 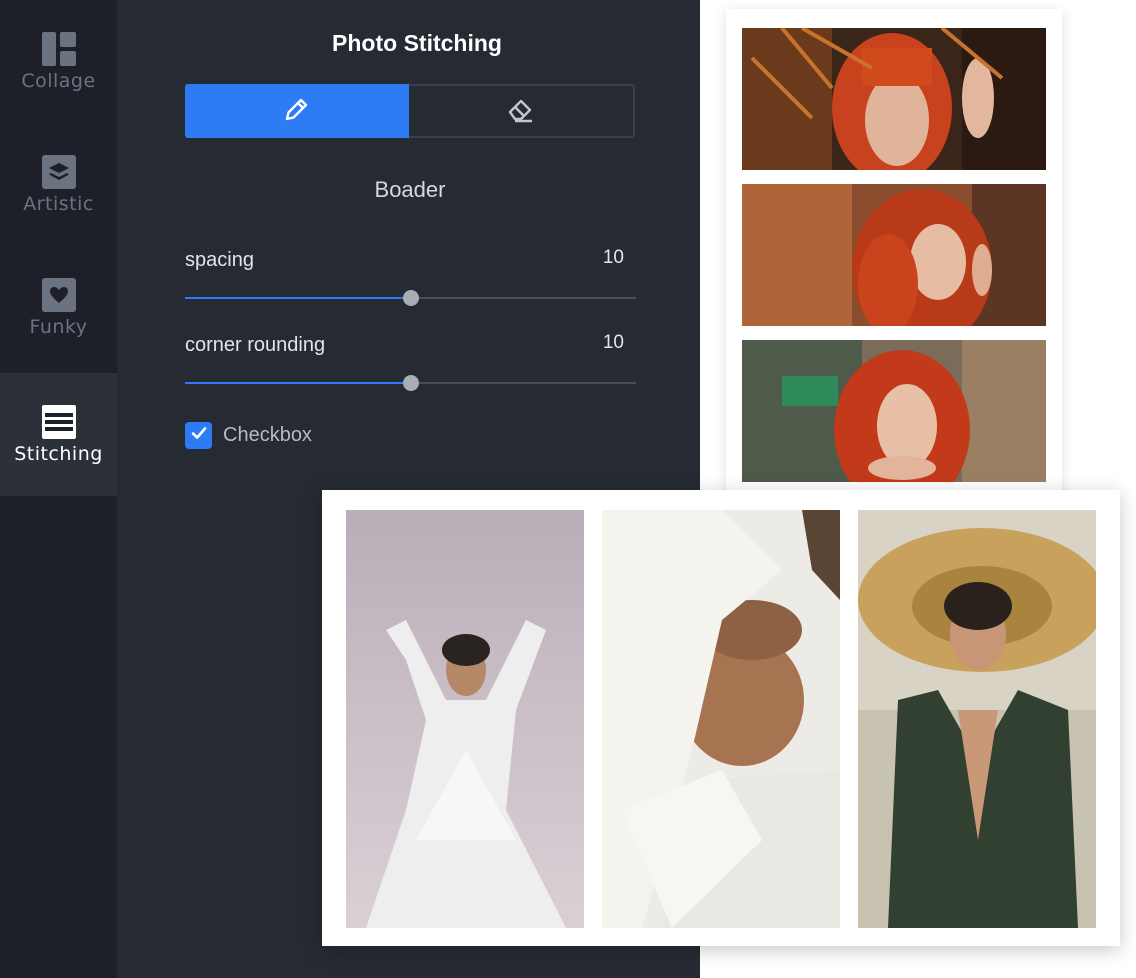 I want to click on checkbox, so click(x=198, y=435).